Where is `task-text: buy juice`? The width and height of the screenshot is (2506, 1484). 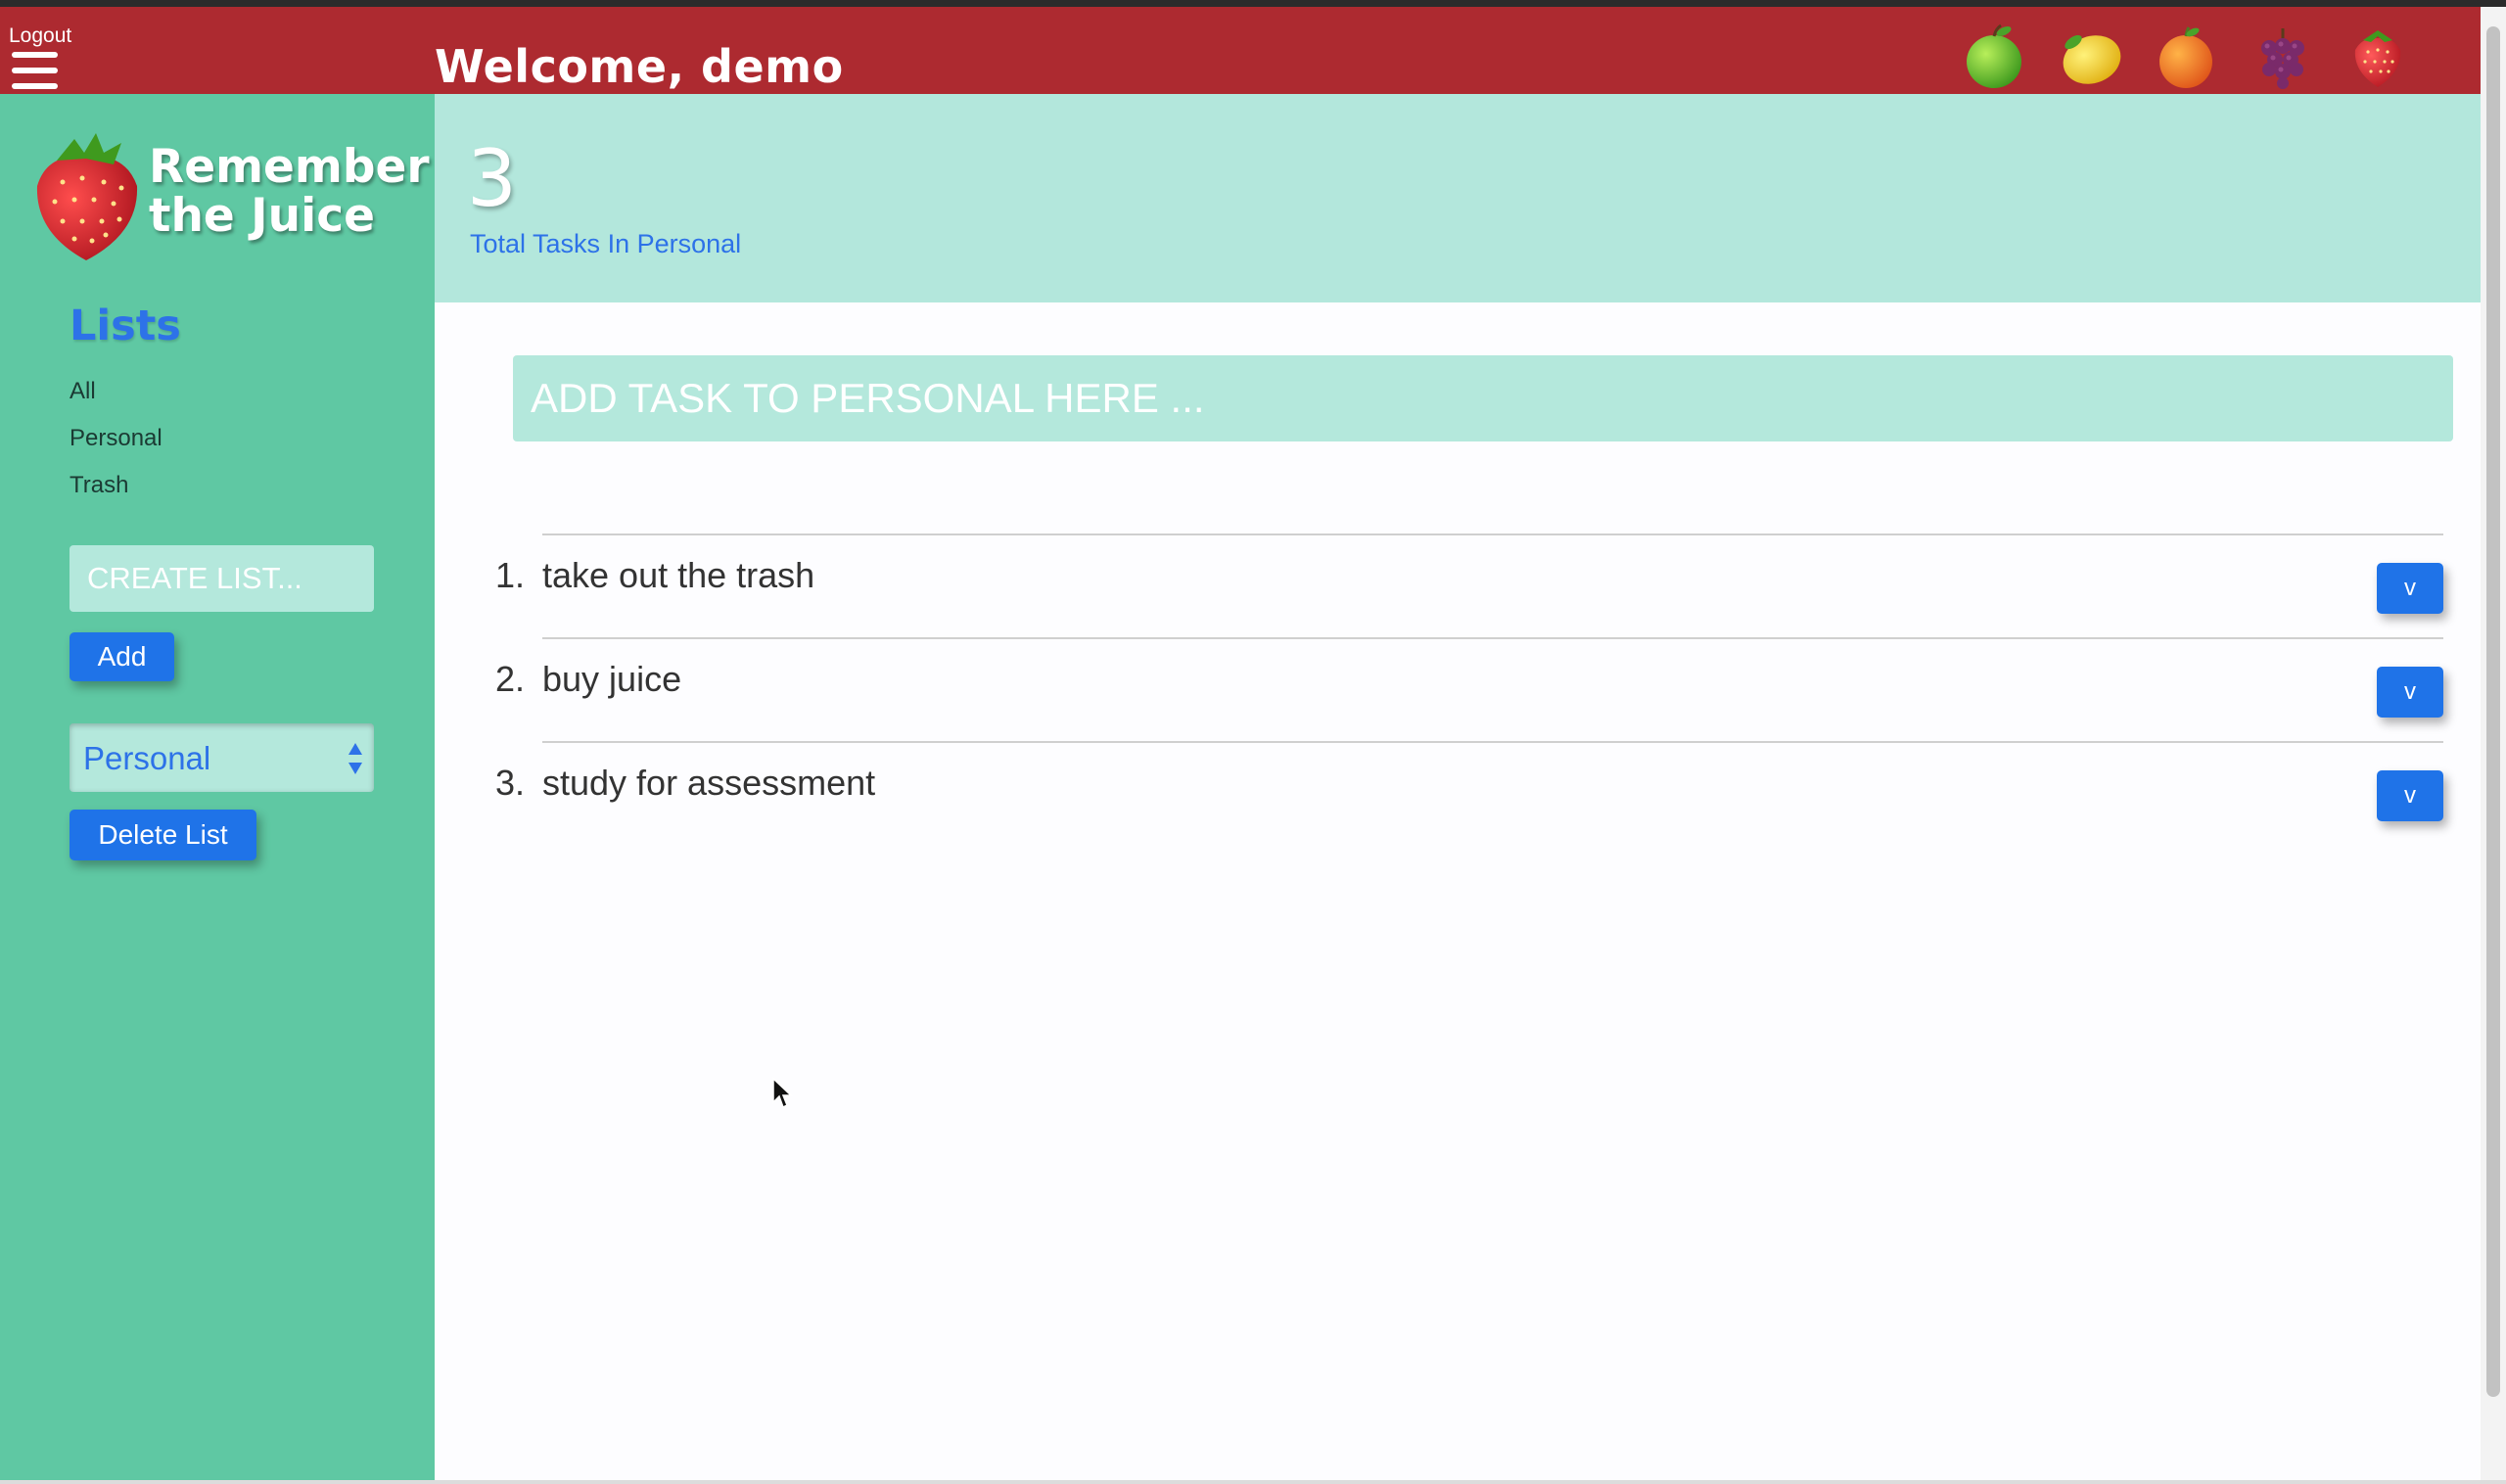 task-text: buy juice is located at coordinates (611, 679).